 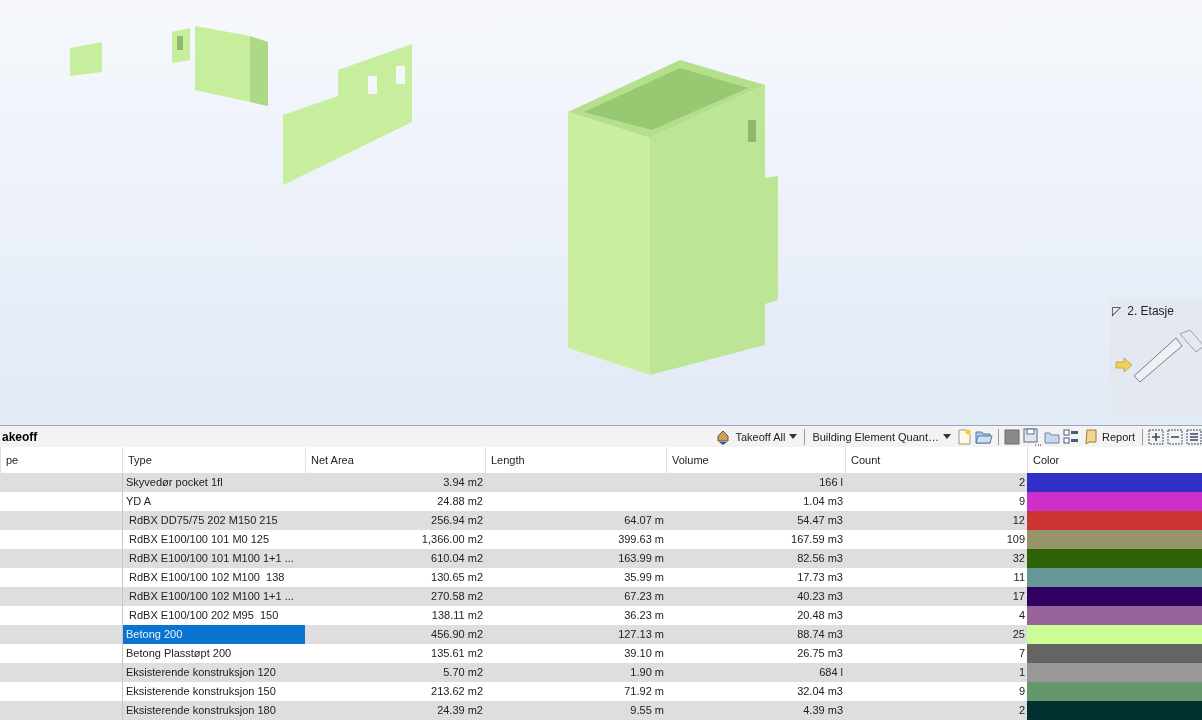 I want to click on table-cell: 71.92 m, so click(x=644, y=691).